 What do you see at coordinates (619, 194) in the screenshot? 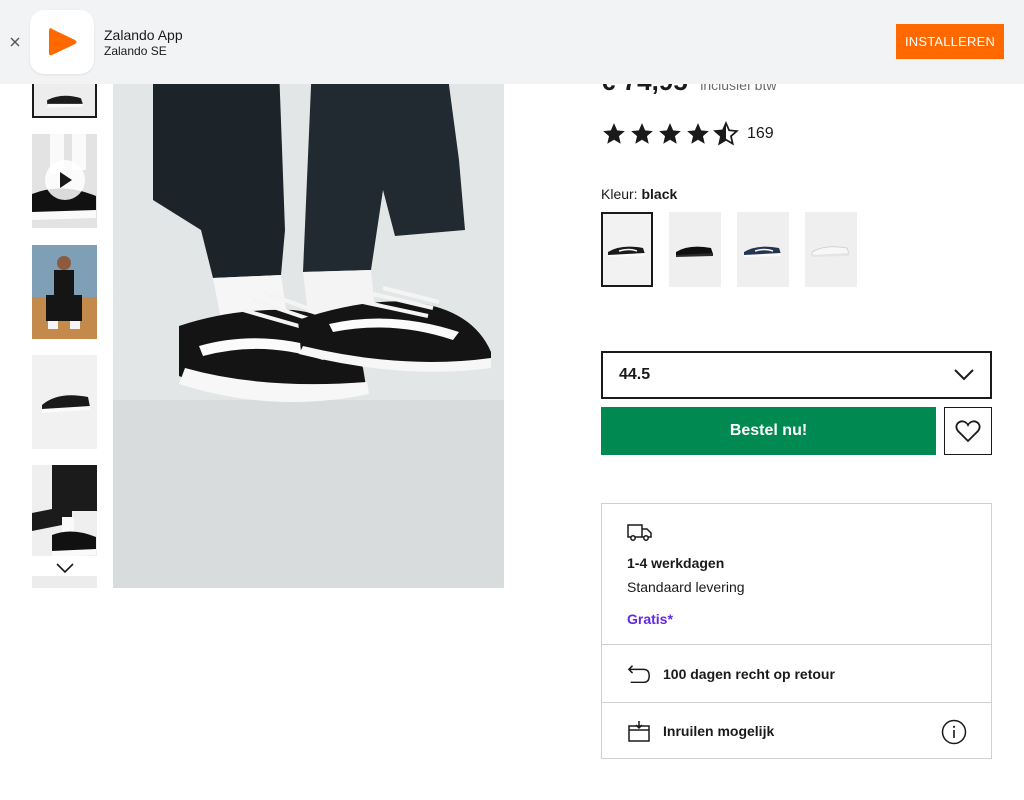
I see `color-label-text: Kleur:` at bounding box center [619, 194].